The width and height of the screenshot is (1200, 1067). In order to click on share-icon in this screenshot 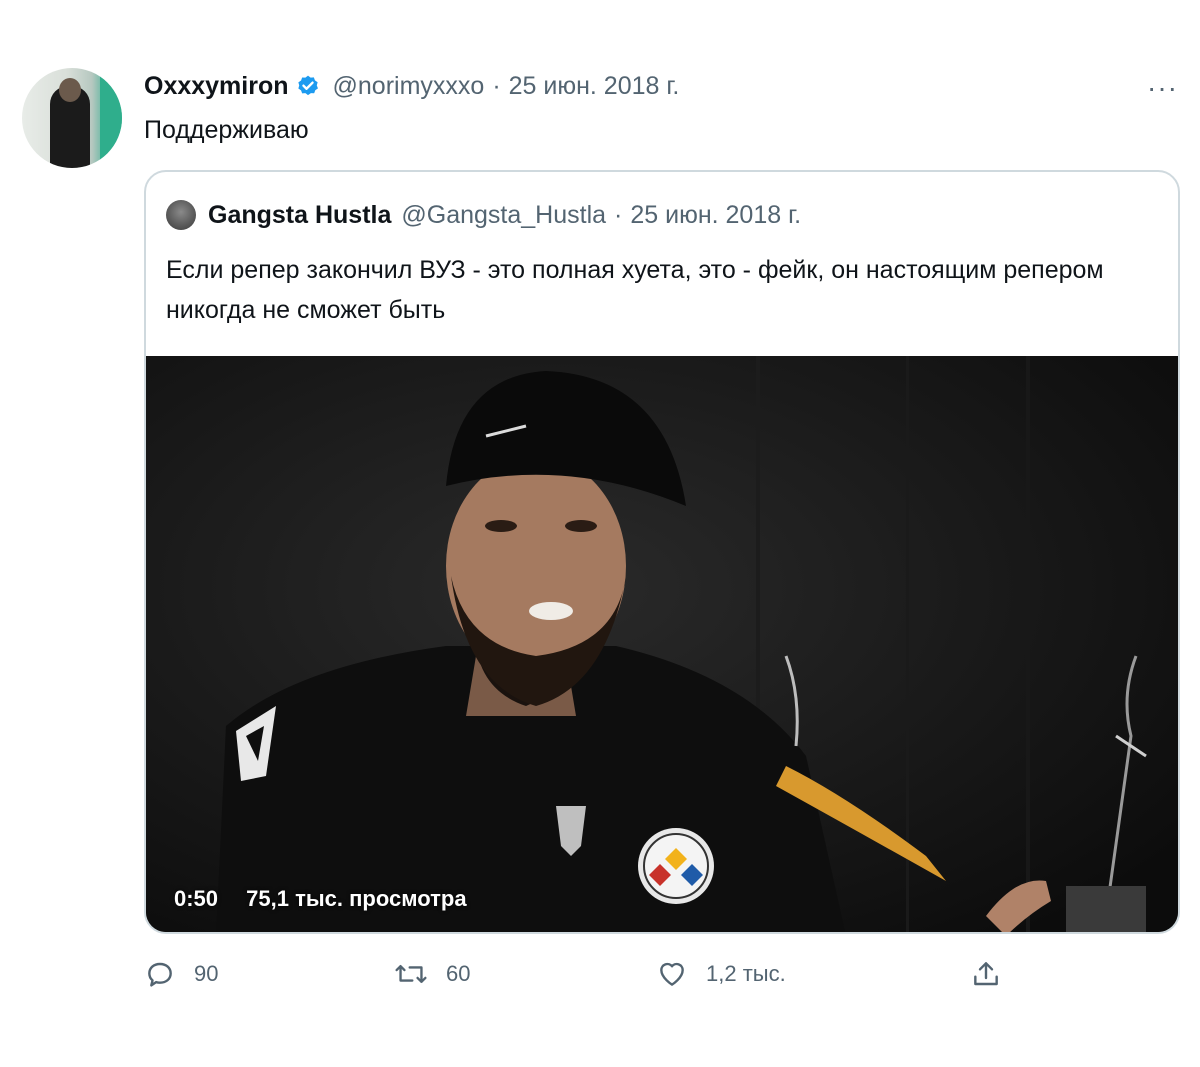, I will do `click(986, 974)`.